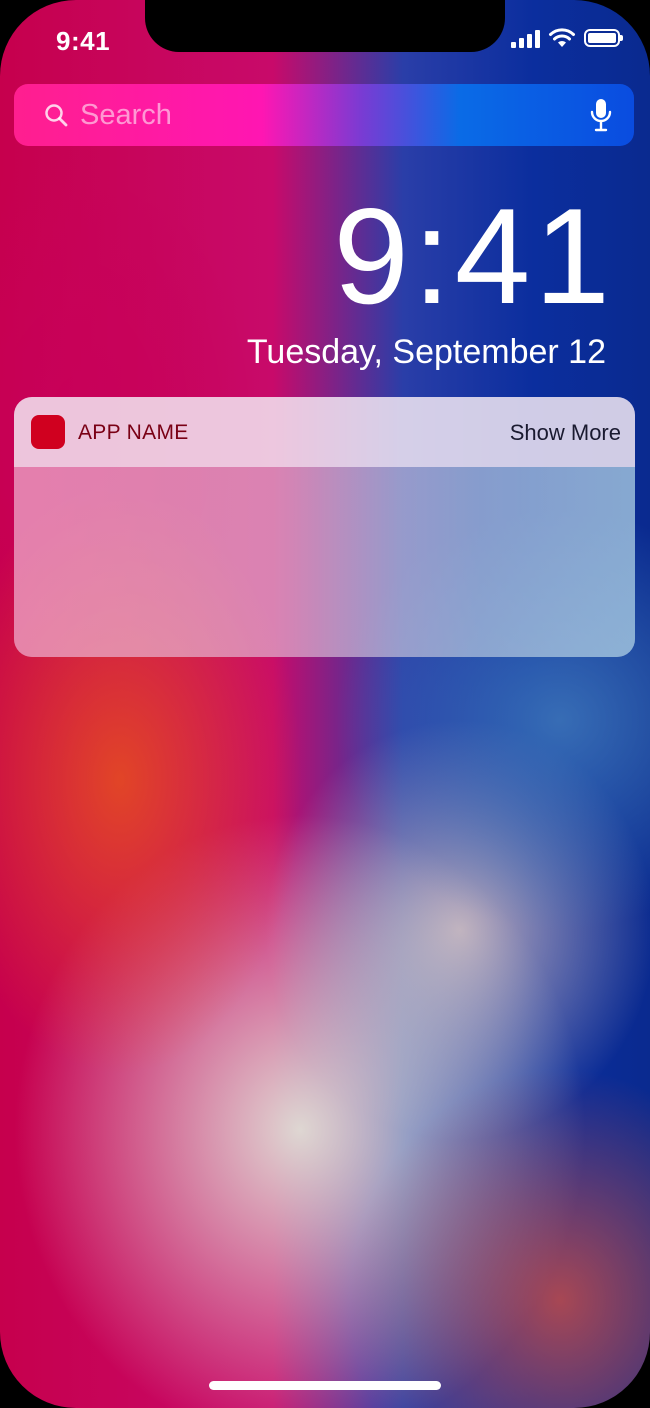  What do you see at coordinates (426, 352) in the screenshot?
I see `lock-screen-date: Tuesday, September 12` at bounding box center [426, 352].